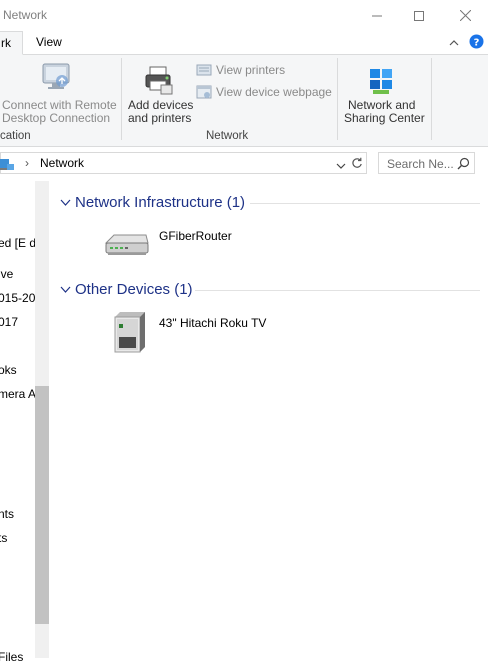  I want to click on close-icon, so click(465, 15).